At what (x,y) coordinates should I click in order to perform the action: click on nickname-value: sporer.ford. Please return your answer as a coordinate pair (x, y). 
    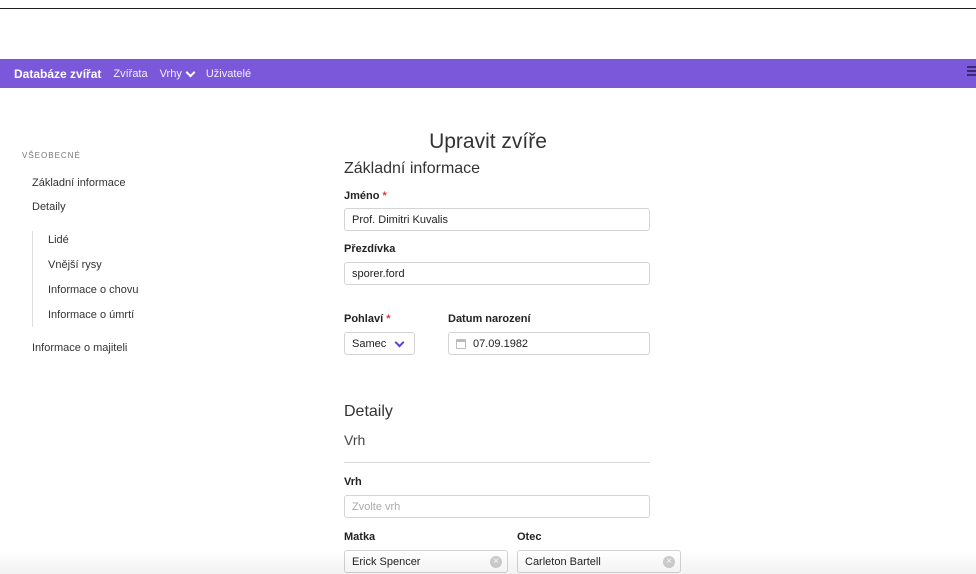
    Looking at the image, I should click on (378, 273).